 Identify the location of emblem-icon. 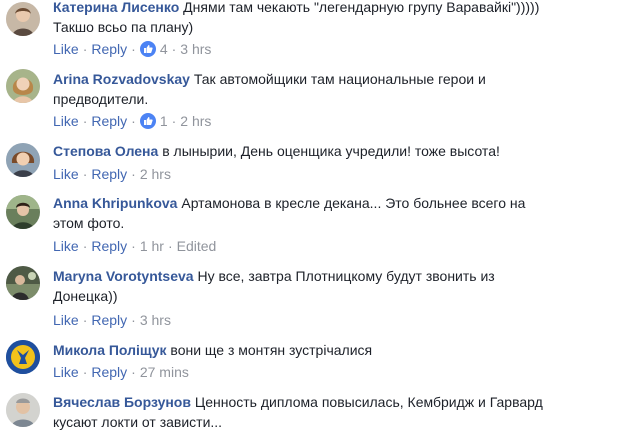
(23, 357).